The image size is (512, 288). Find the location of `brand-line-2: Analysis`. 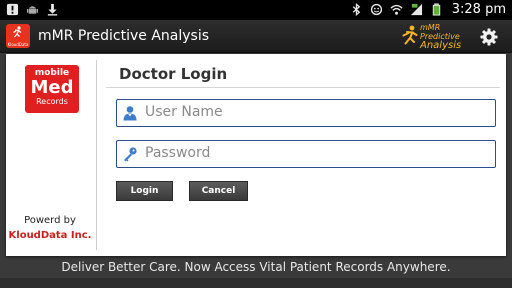

brand-line-2: Analysis is located at coordinates (441, 45).